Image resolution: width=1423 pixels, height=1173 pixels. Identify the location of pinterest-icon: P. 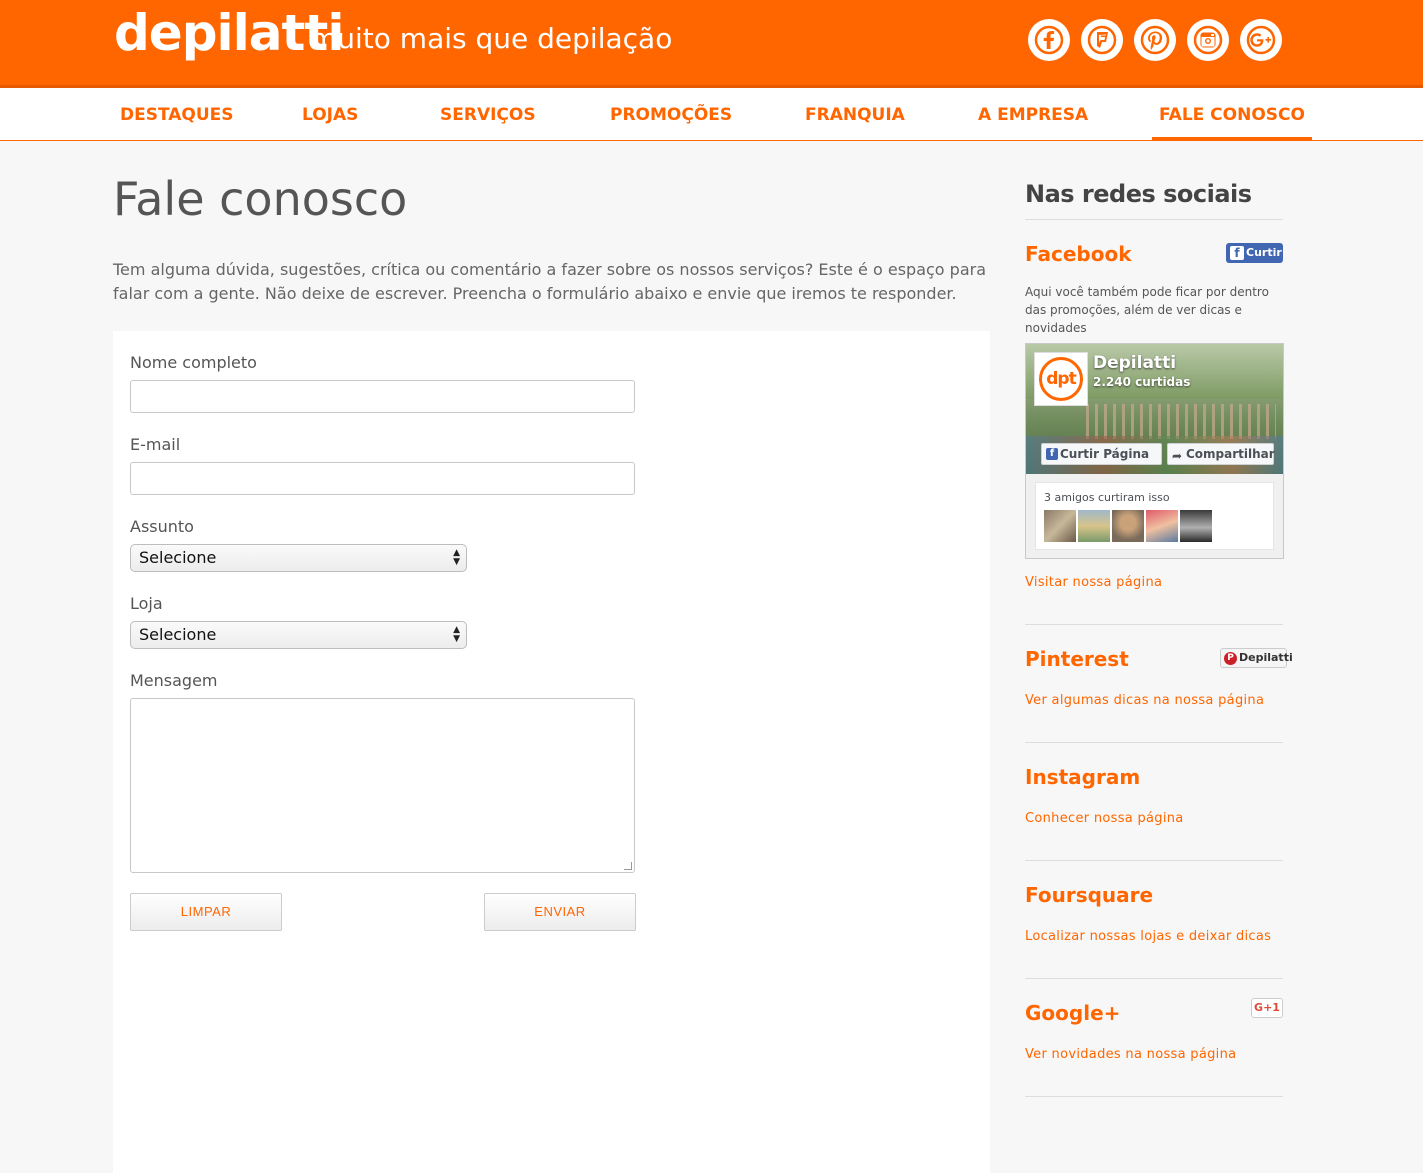
(1230, 658).